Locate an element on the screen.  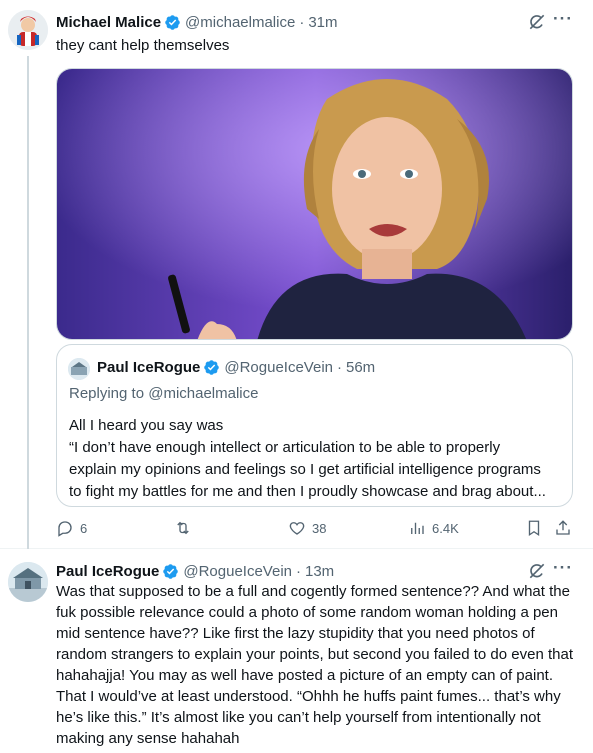
quote-header: Paul IceRogue @RogueIceVein · 56m is located at coordinates (236, 367).